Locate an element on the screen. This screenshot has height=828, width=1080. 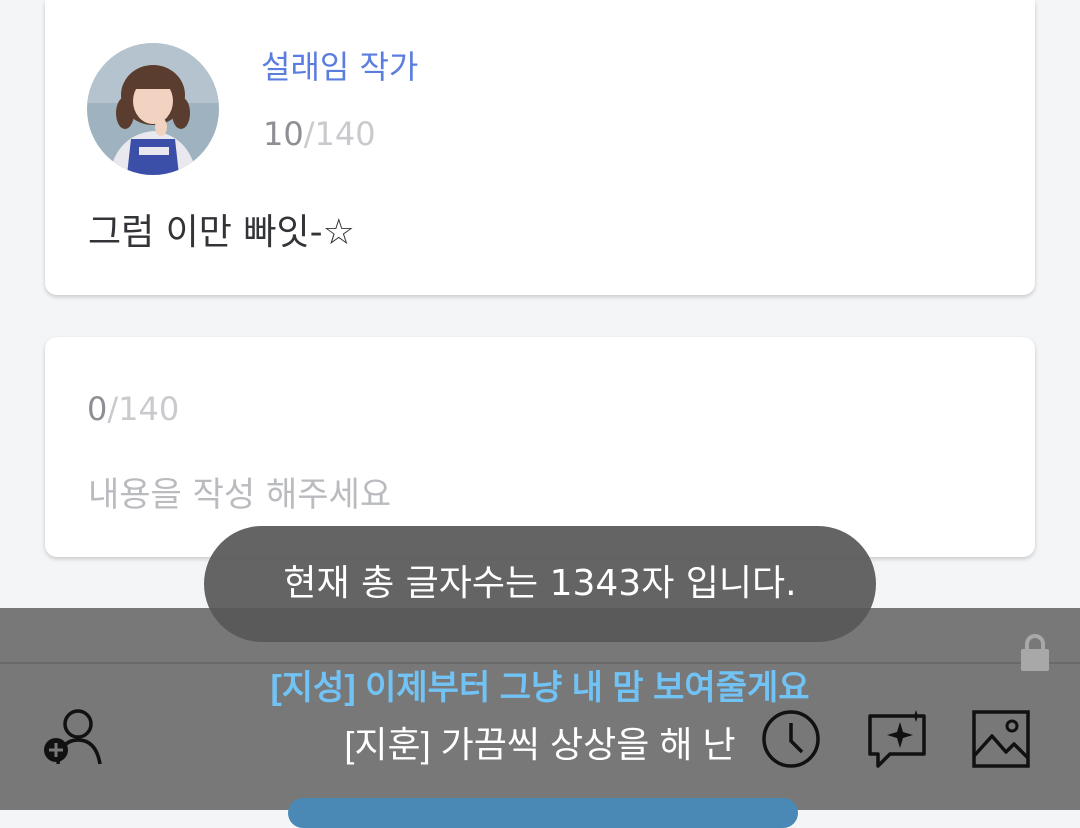
compose-char-max: /140 is located at coordinates (143, 409).